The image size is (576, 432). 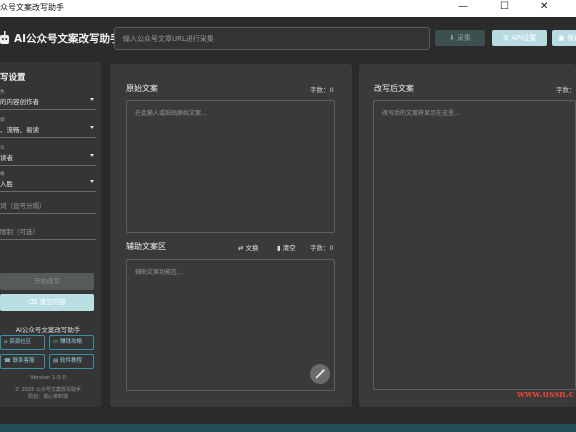 I want to click on window-titlebar: 众号文案改写助手 — ☐ ✕, so click(x=288, y=8).